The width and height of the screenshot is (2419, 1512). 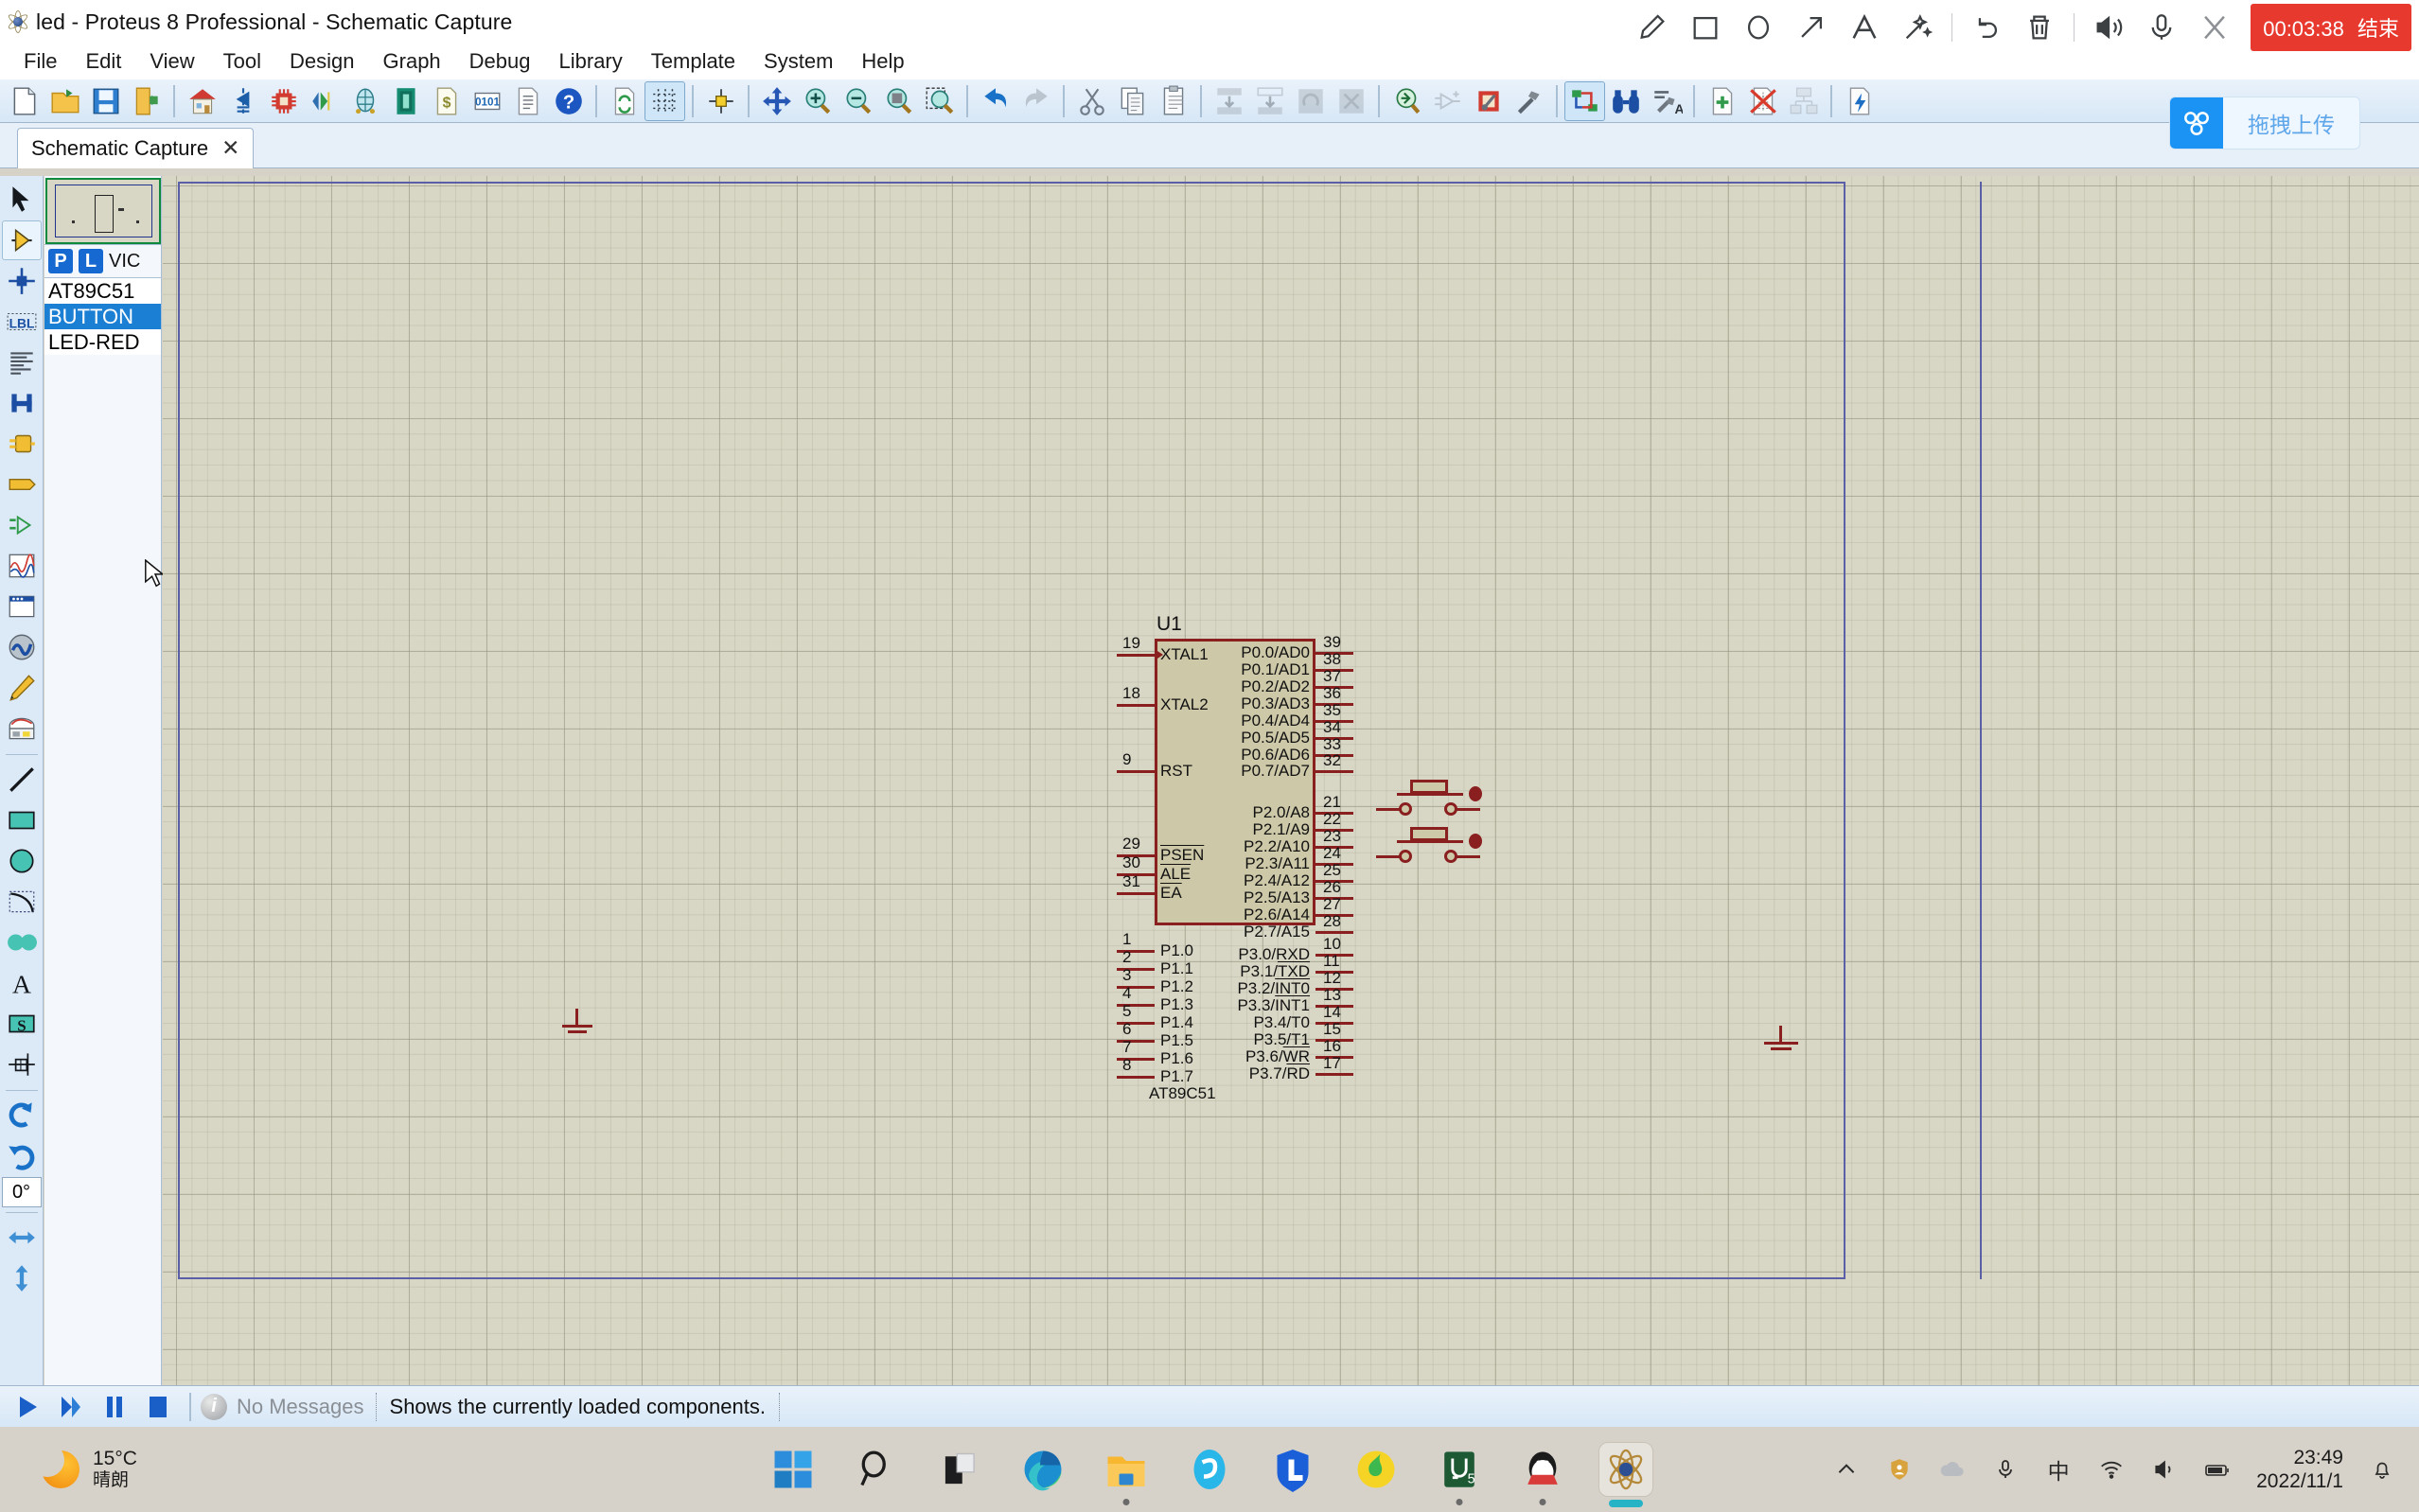 I want to click on source-code-button, so click(x=364, y=101).